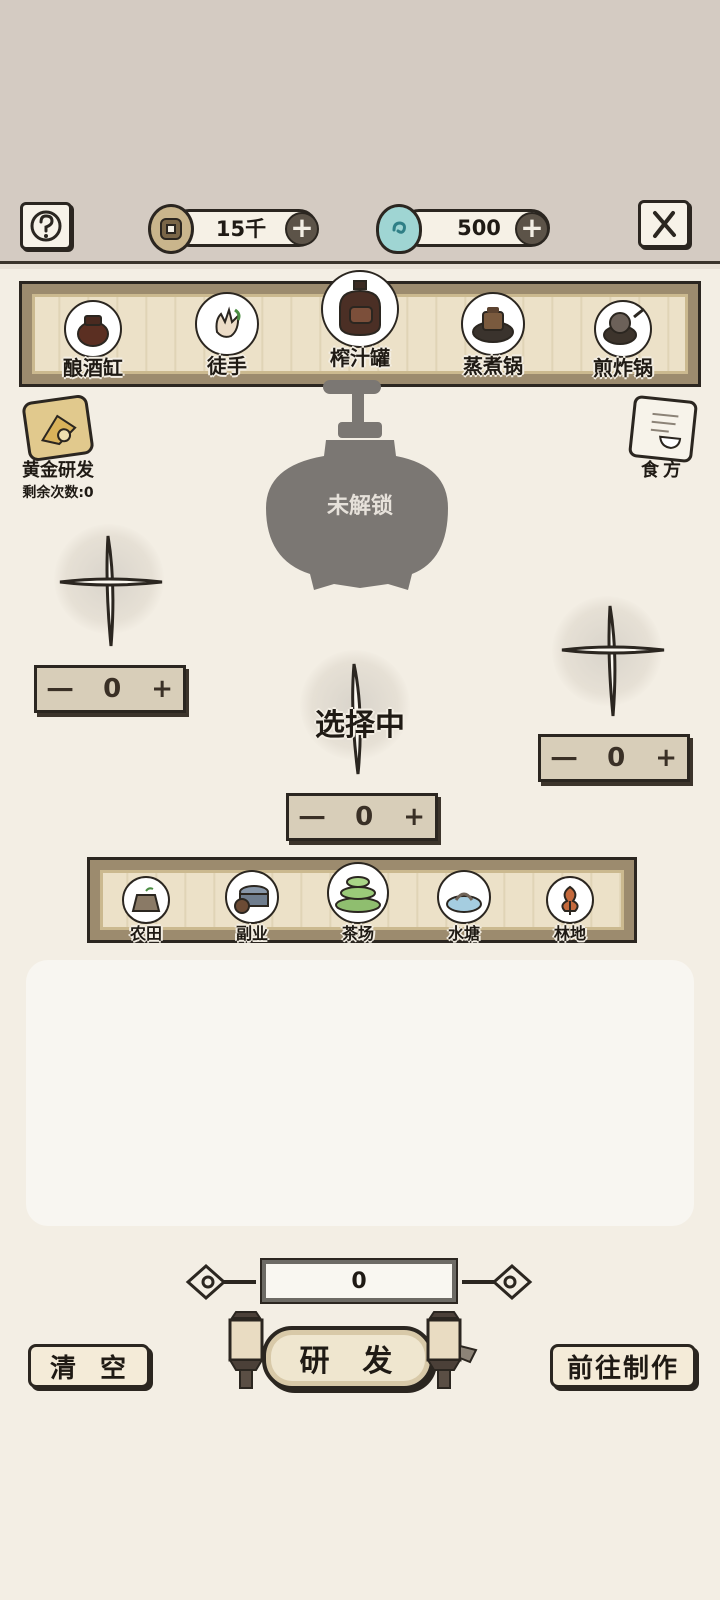 This screenshot has height=1600, width=720. Describe the element at coordinates (493, 366) in the screenshot. I see `tool-label: 蒸煮锅` at that location.